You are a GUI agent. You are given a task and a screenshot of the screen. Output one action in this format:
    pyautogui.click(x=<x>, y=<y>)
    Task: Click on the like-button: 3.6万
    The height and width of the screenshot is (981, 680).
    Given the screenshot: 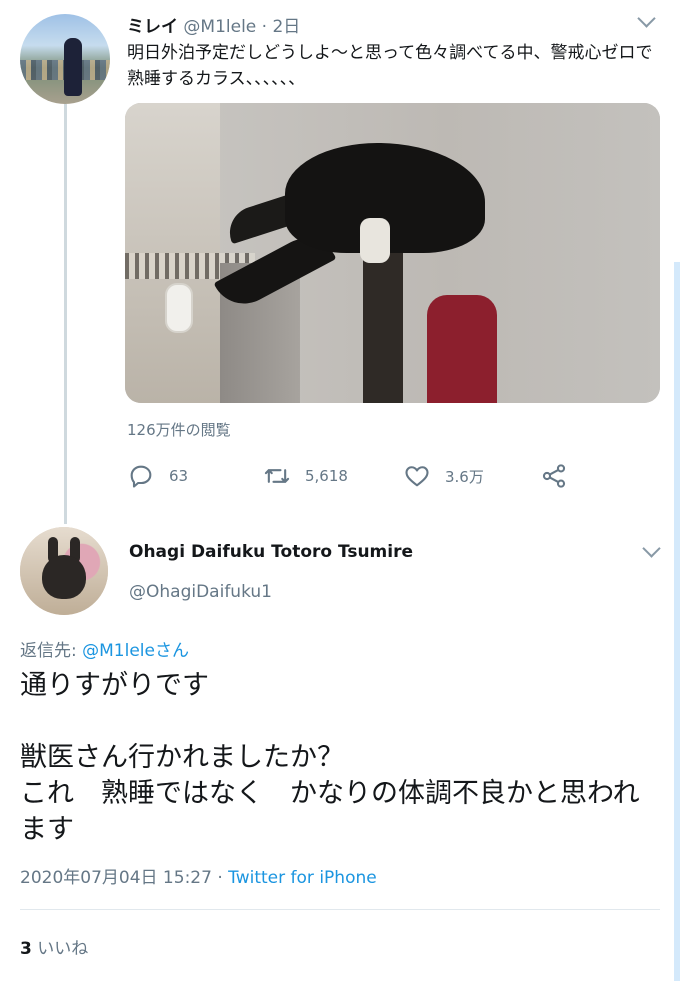 What is the action you would take?
    pyautogui.click(x=443, y=476)
    